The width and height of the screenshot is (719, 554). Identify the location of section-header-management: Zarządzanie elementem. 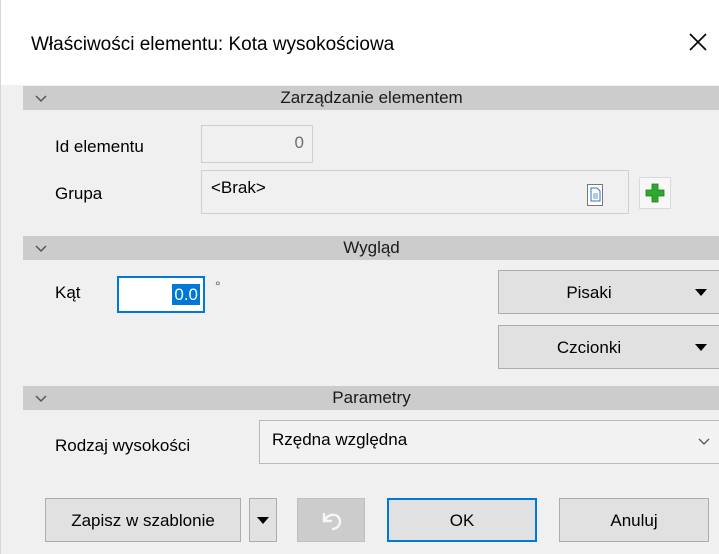
(371, 98).